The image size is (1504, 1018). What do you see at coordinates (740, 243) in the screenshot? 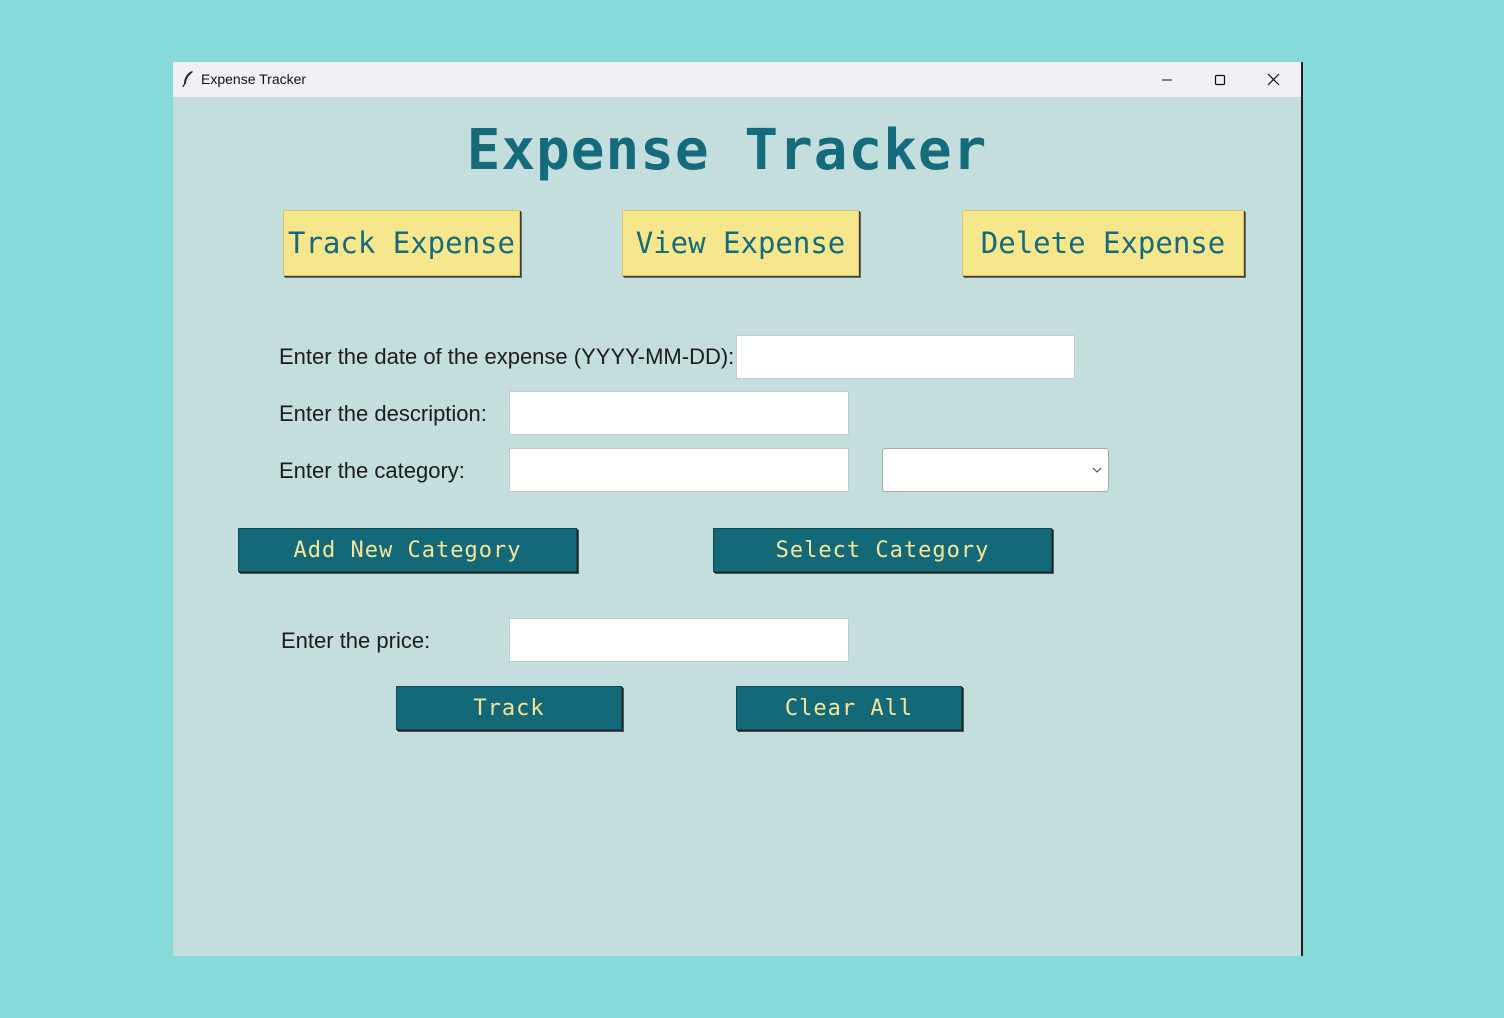
I see `view-expense-button: View Expense` at bounding box center [740, 243].